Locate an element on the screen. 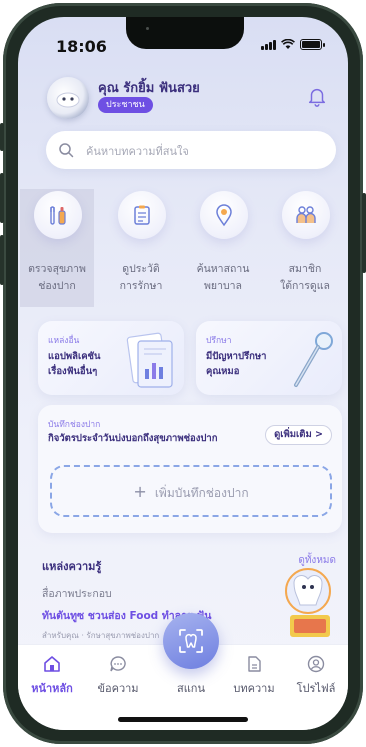 This screenshot has height=747, width=366. home-icon is located at coordinates (52, 664).